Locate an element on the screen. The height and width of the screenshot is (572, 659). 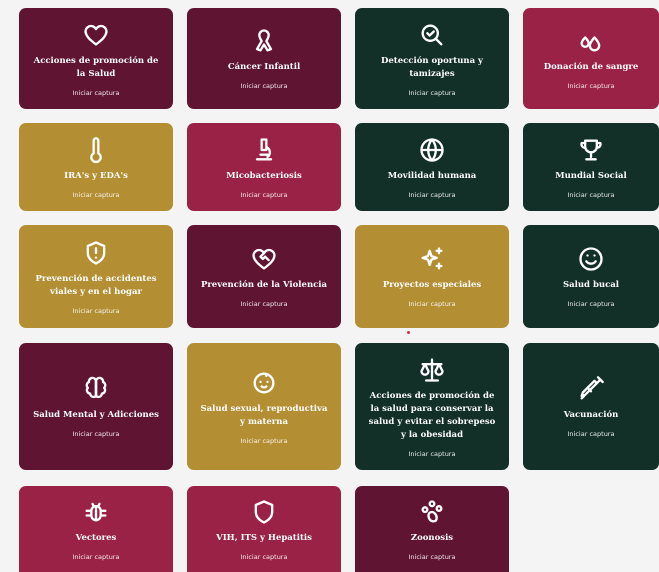
trophy-icon is located at coordinates (591, 150).